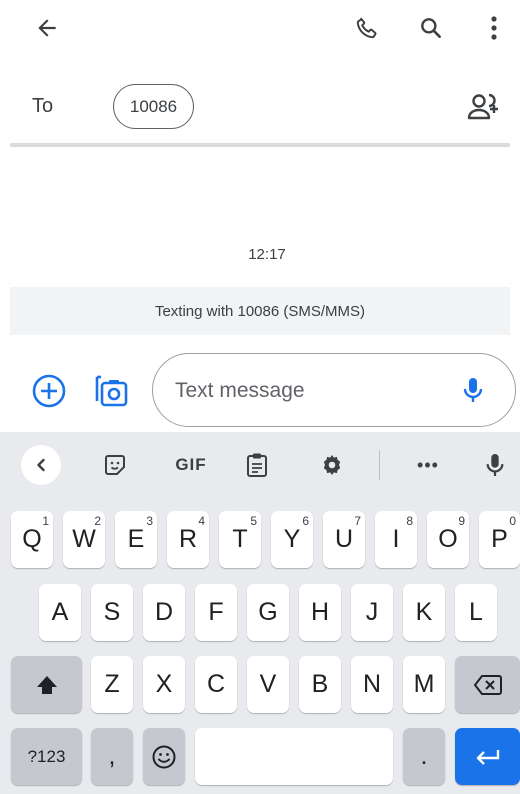 The width and height of the screenshot is (520, 794). I want to click on shift-key, so click(46, 684).